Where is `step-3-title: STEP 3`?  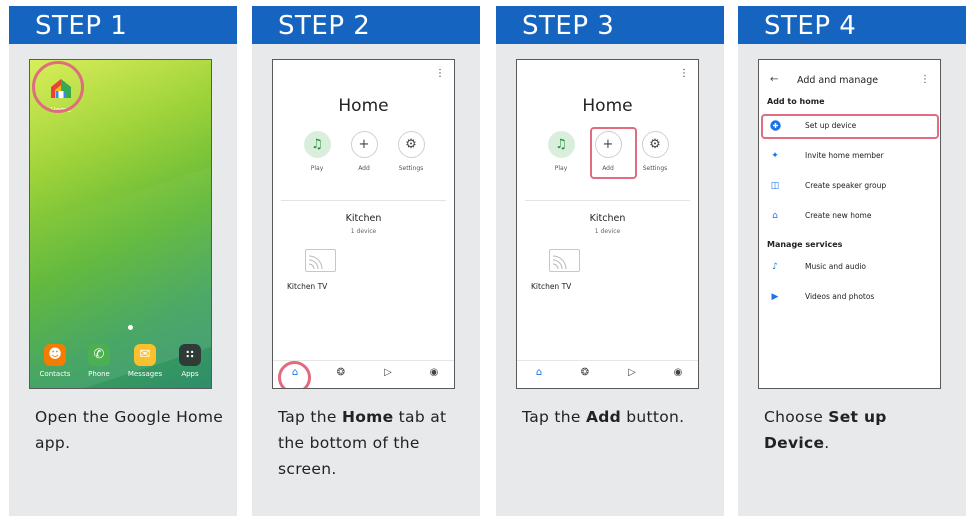 step-3-title: STEP 3 is located at coordinates (610, 25).